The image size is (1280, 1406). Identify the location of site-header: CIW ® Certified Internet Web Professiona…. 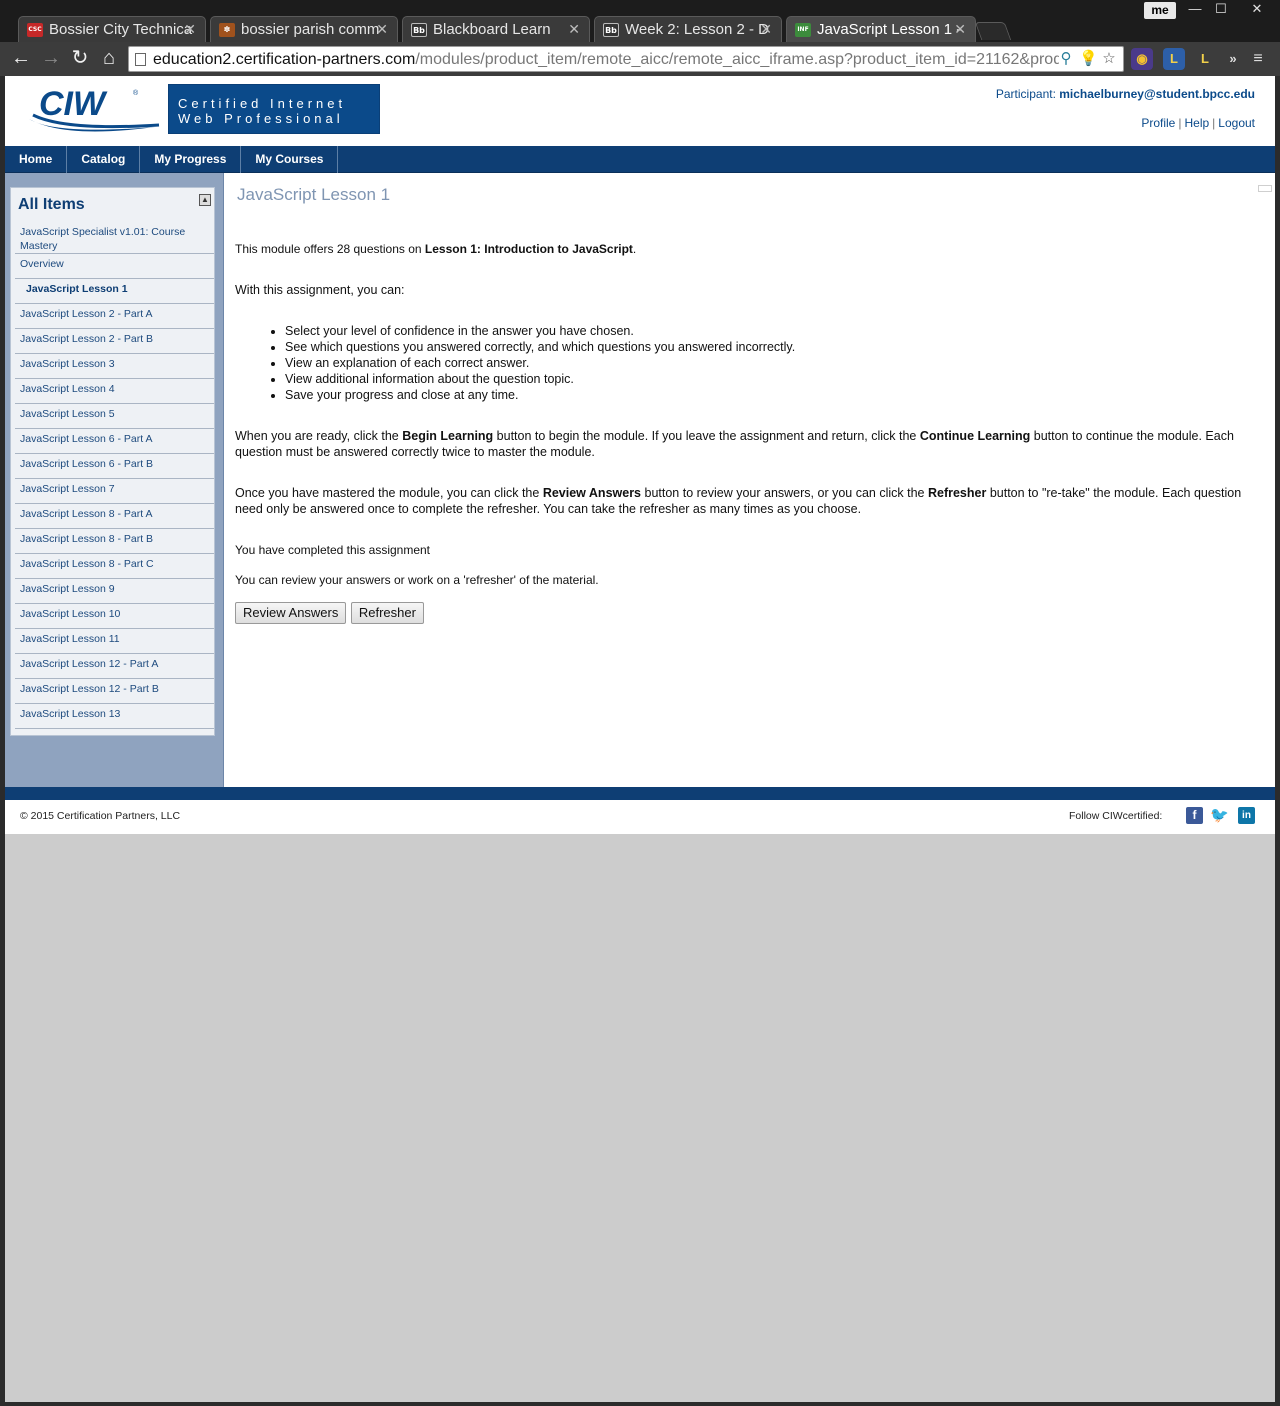
(640, 111).